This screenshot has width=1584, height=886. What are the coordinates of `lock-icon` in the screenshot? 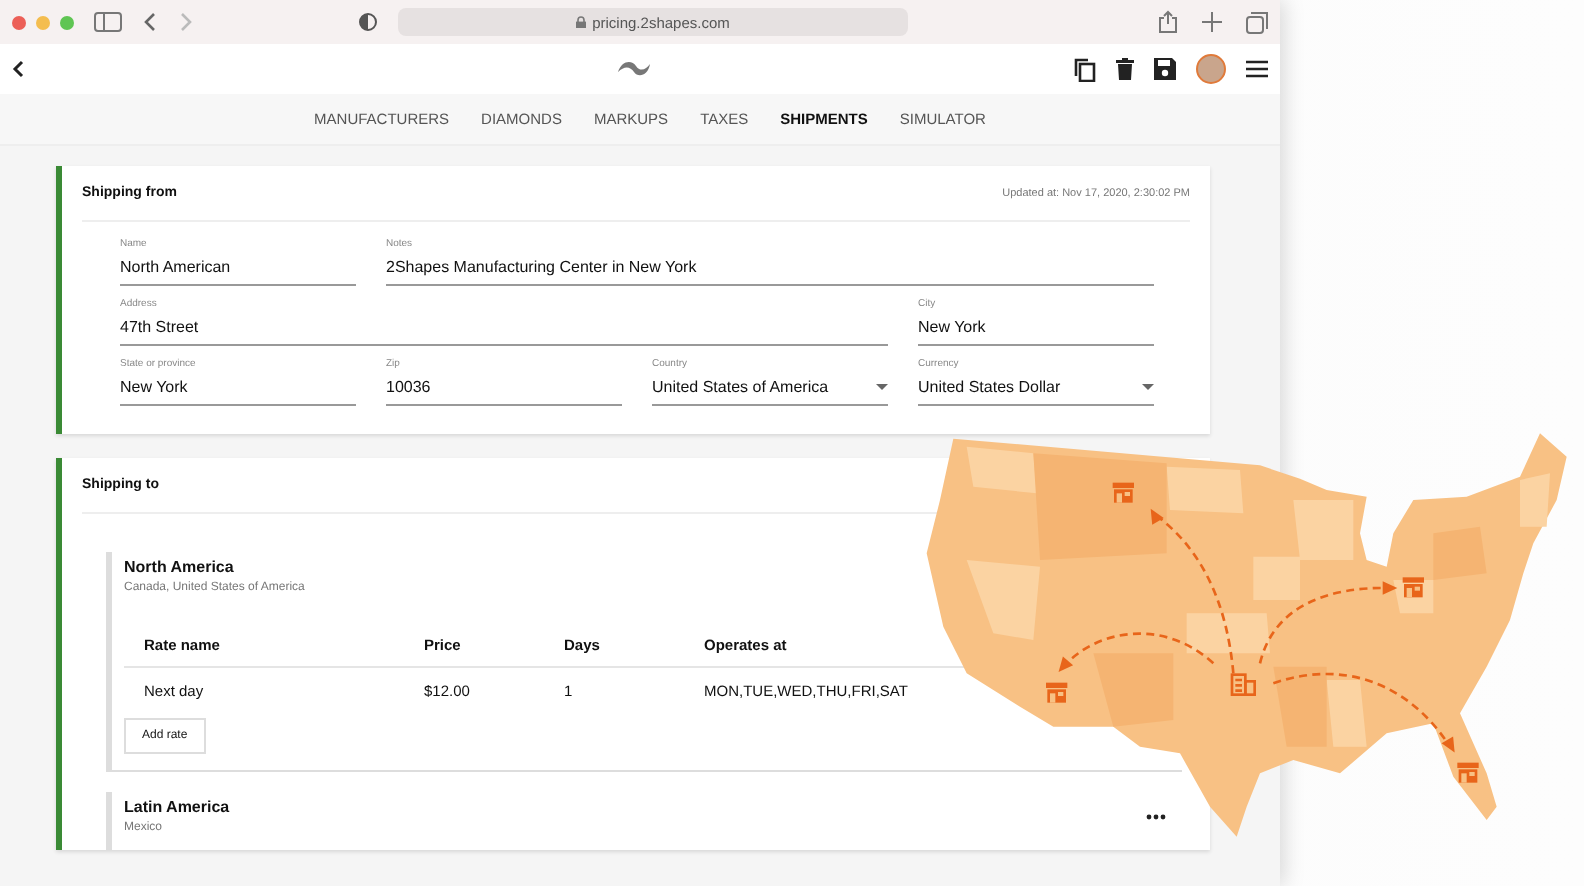 It's located at (581, 22).